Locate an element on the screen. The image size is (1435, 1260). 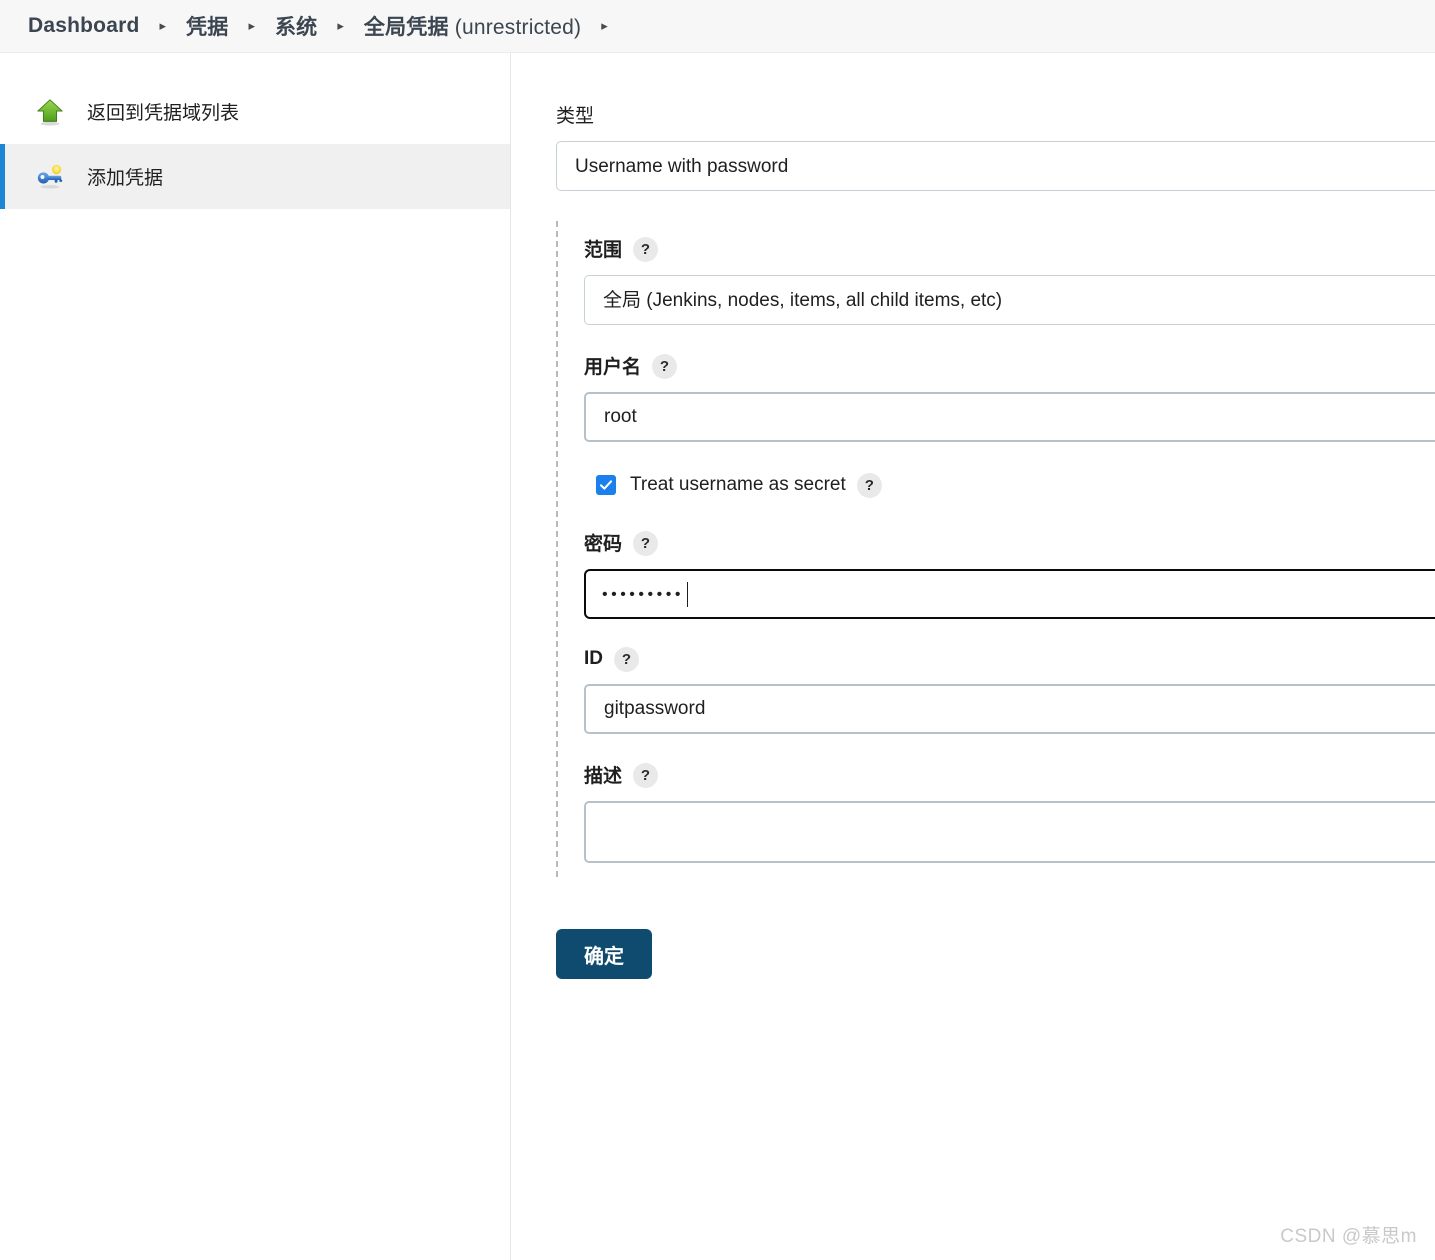
username-label: 用户名 ? is located at coordinates (1009, 365).